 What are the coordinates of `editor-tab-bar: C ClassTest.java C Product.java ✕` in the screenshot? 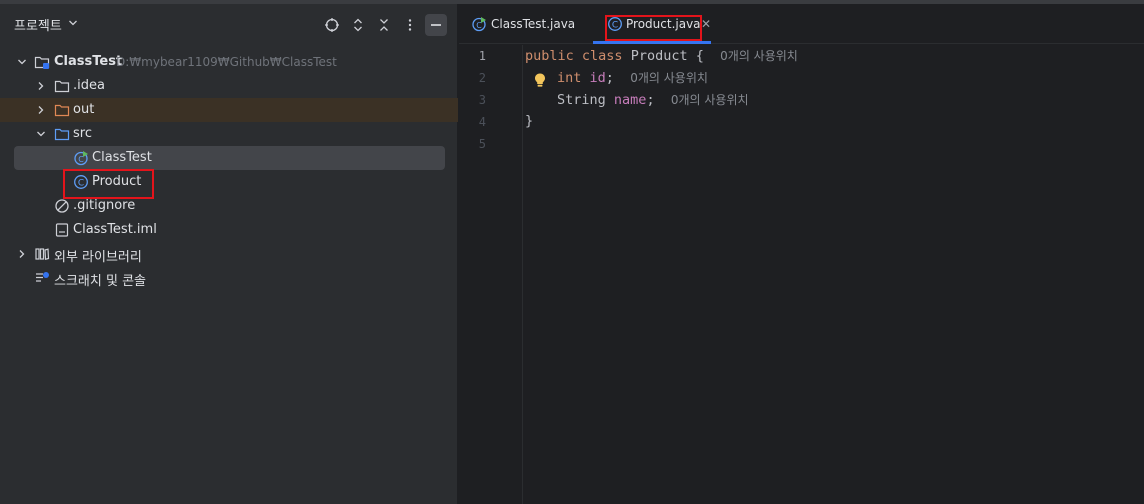 It's located at (801, 24).